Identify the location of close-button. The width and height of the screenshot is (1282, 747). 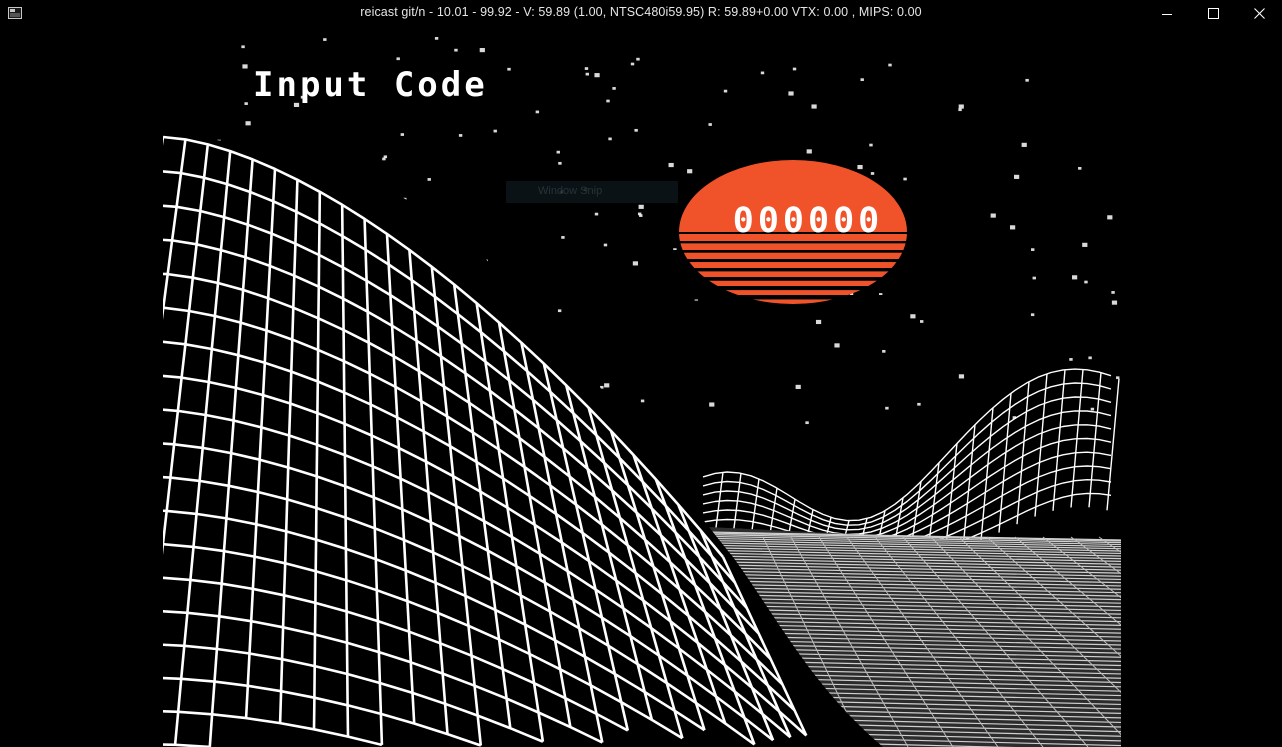
(1259, 13).